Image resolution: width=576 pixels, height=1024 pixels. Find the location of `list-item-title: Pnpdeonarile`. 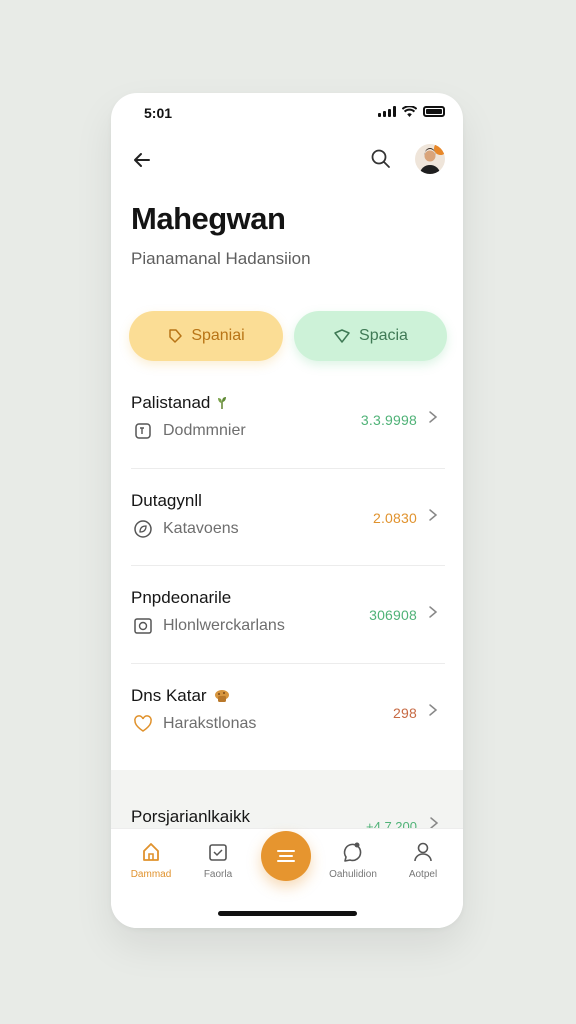

list-item-title: Pnpdeonarile is located at coordinates (181, 597).